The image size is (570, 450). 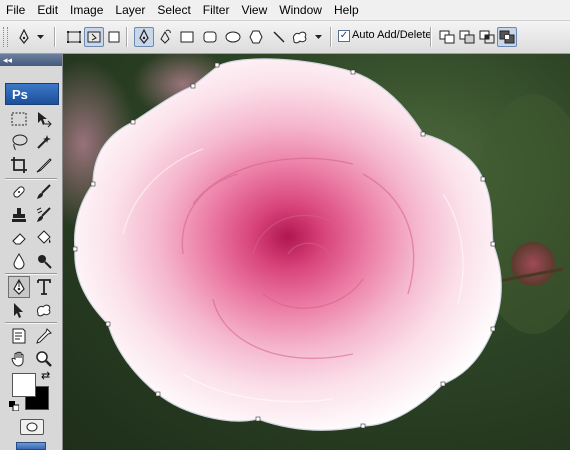 I want to click on eyedropper-icon, so click(x=44, y=336).